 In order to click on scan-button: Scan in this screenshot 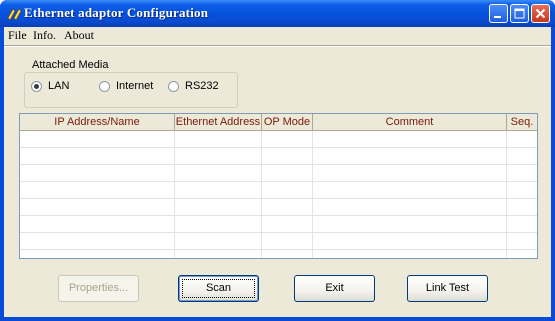, I will do `click(218, 288)`.